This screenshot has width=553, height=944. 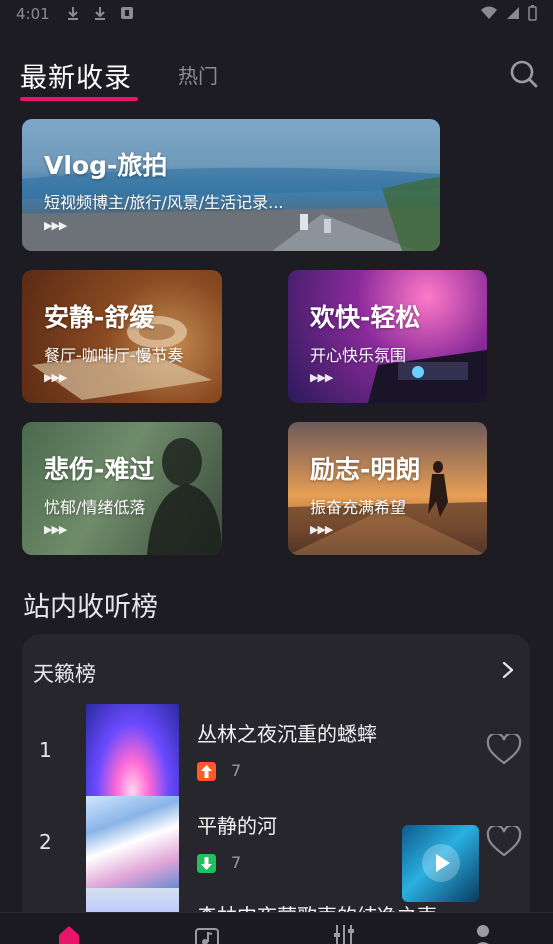 What do you see at coordinates (365, 317) in the screenshot?
I see `category-title: 欢快-轻松` at bounding box center [365, 317].